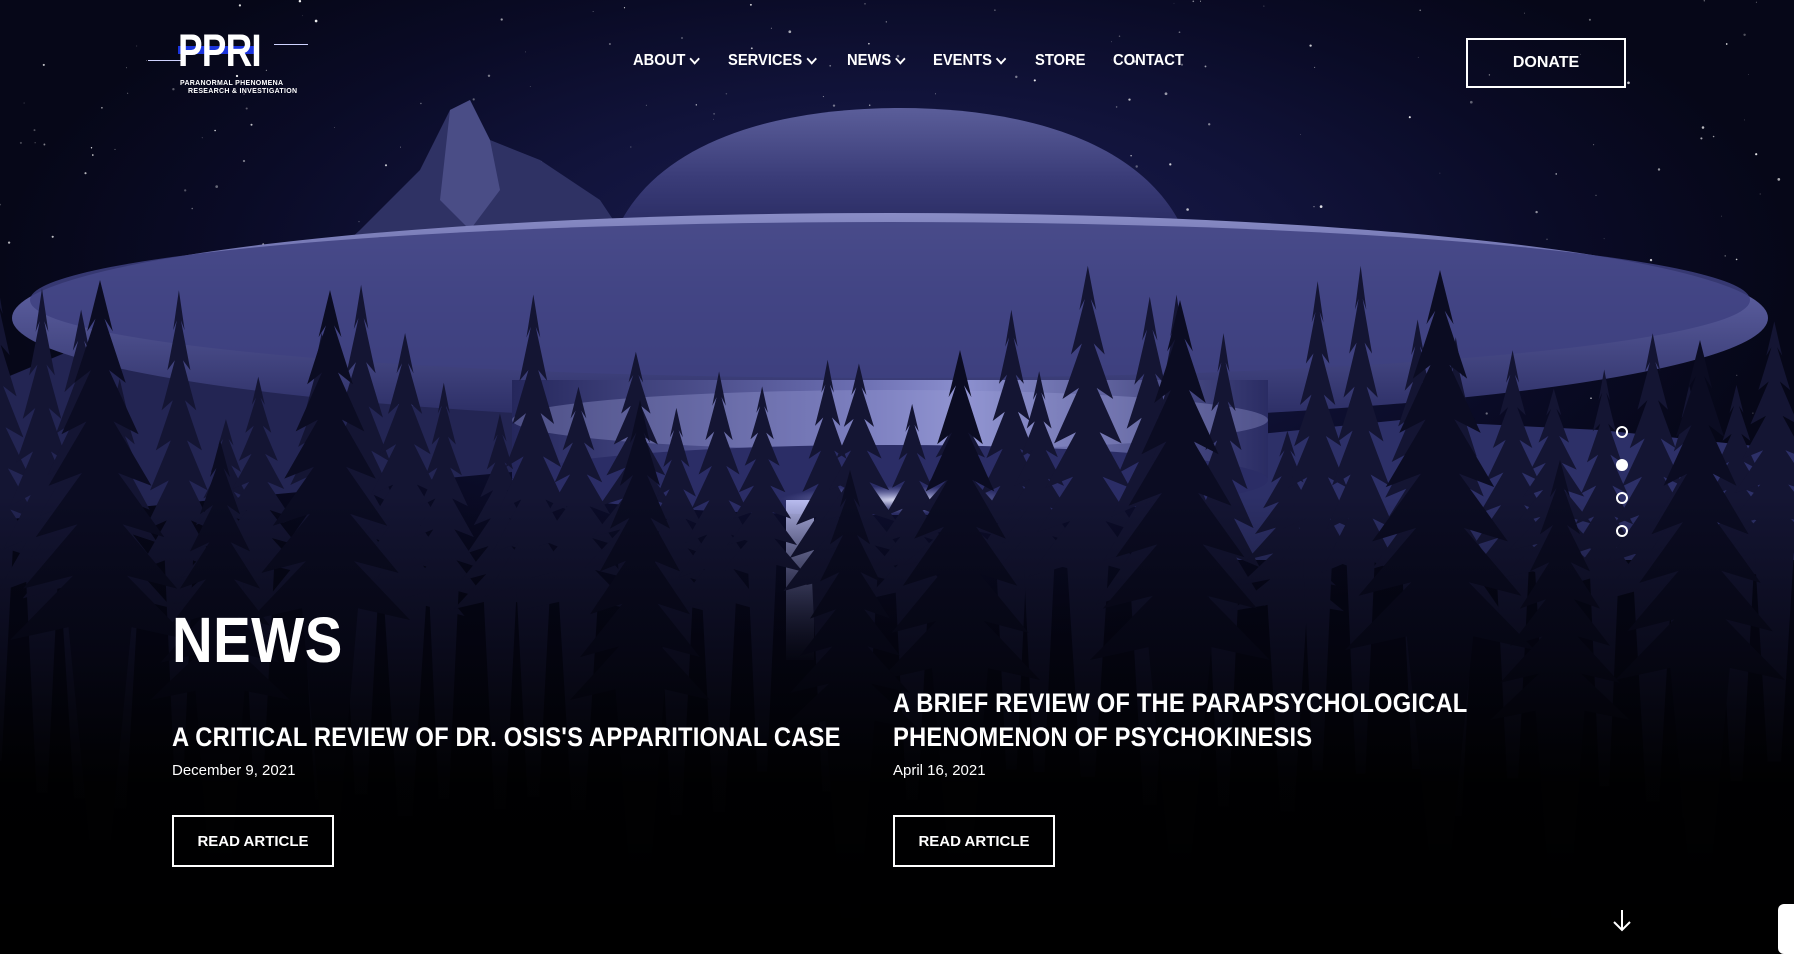 This screenshot has height=954, width=1794. What do you see at coordinates (234, 770) in the screenshot?
I see `article-date: December 9, 2021` at bounding box center [234, 770].